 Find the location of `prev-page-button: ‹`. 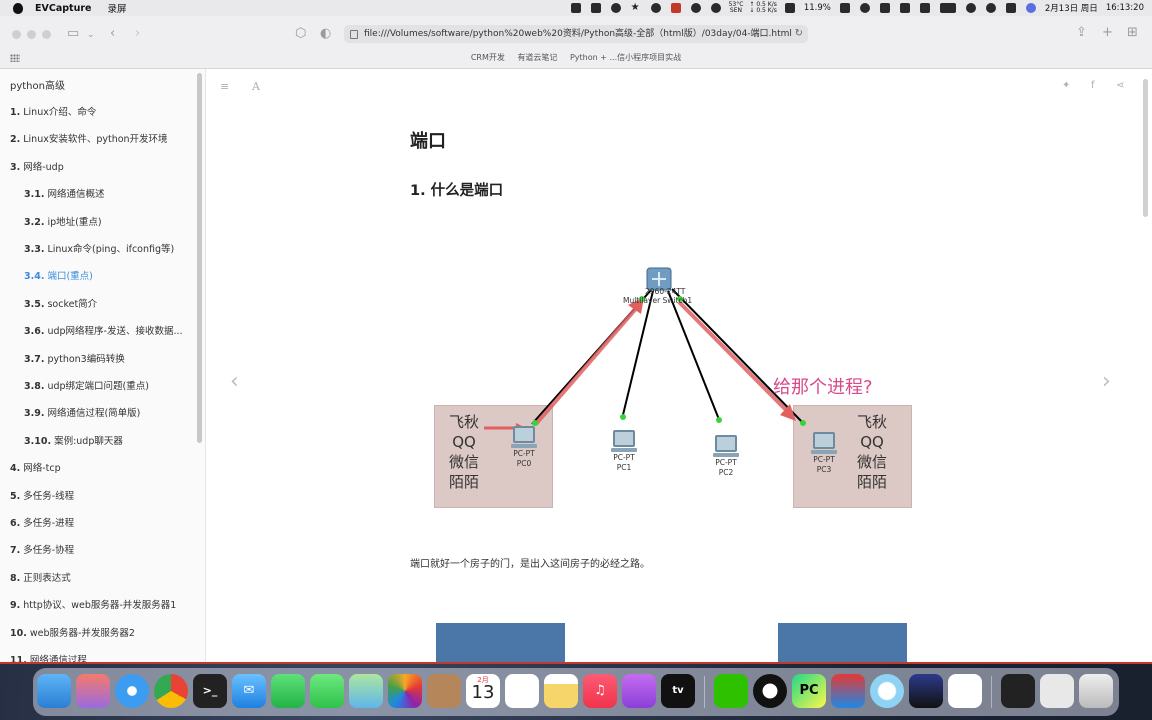

prev-page-button: ‹ is located at coordinates (234, 381).